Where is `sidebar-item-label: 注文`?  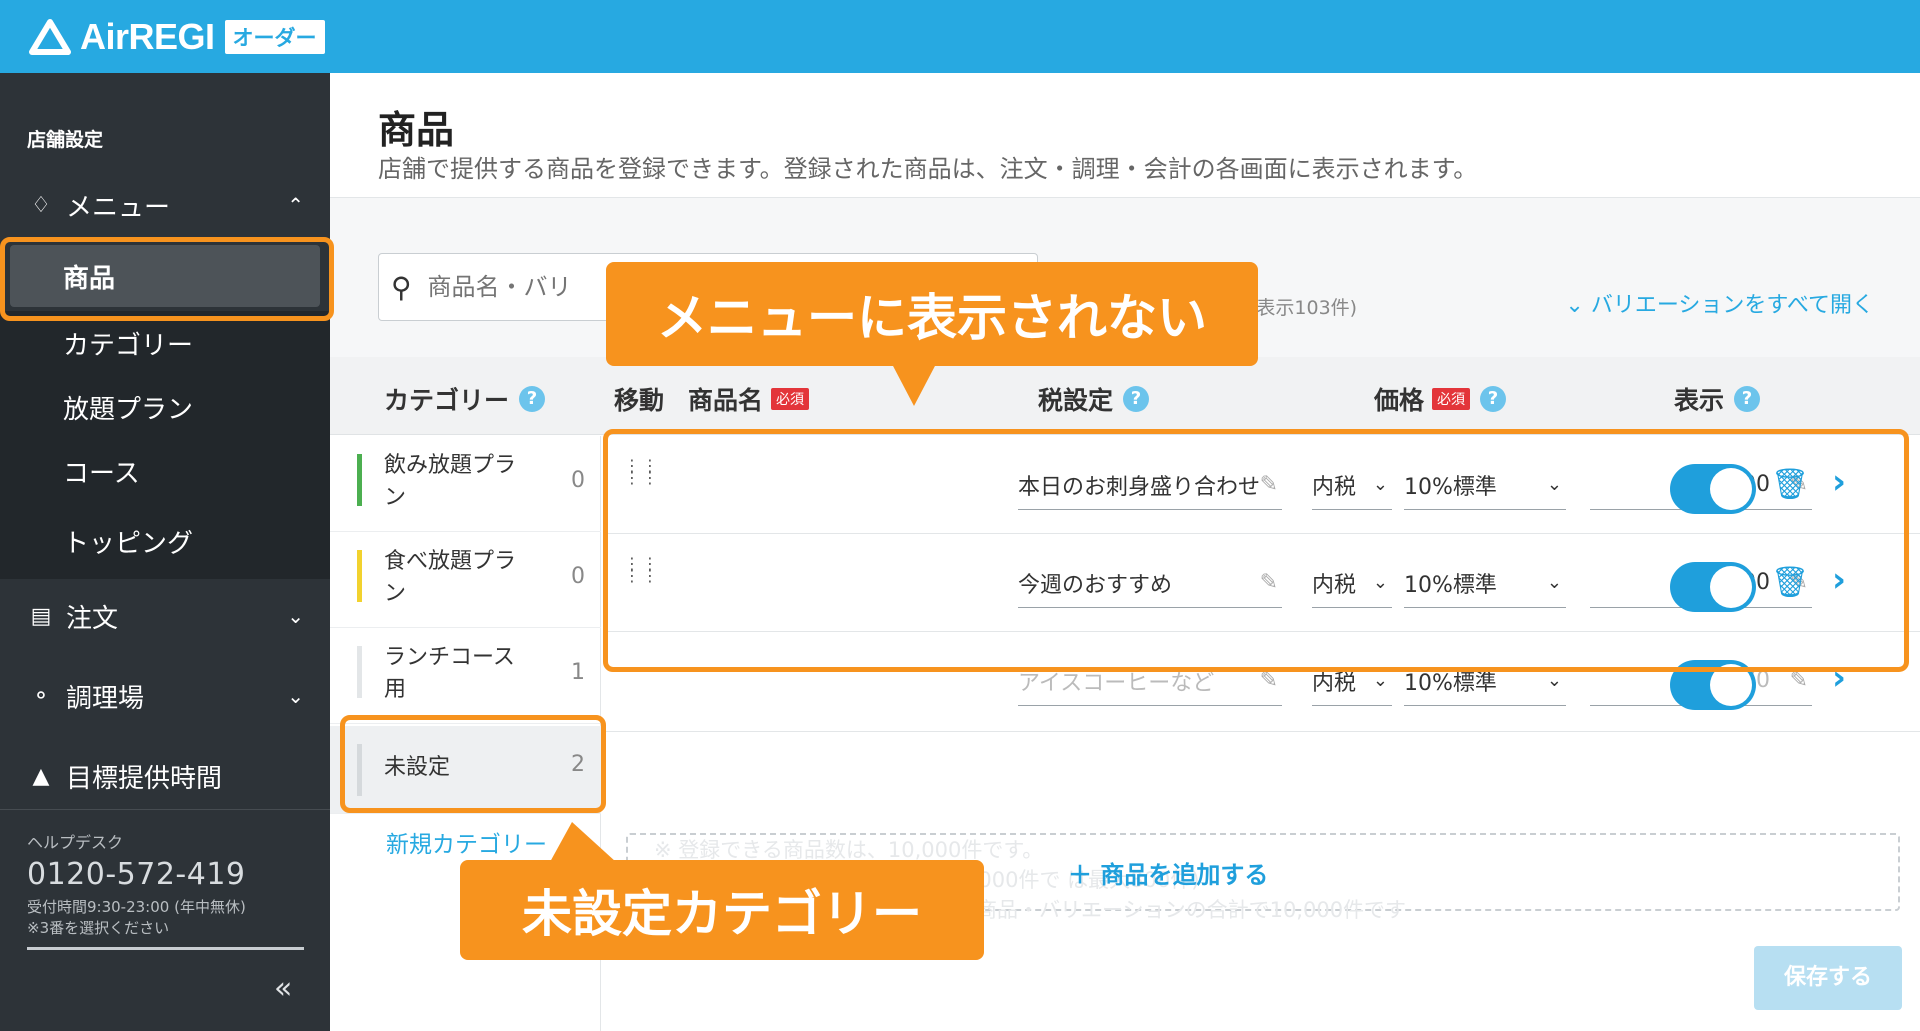
sidebar-item-label: 注文 is located at coordinates (92, 618).